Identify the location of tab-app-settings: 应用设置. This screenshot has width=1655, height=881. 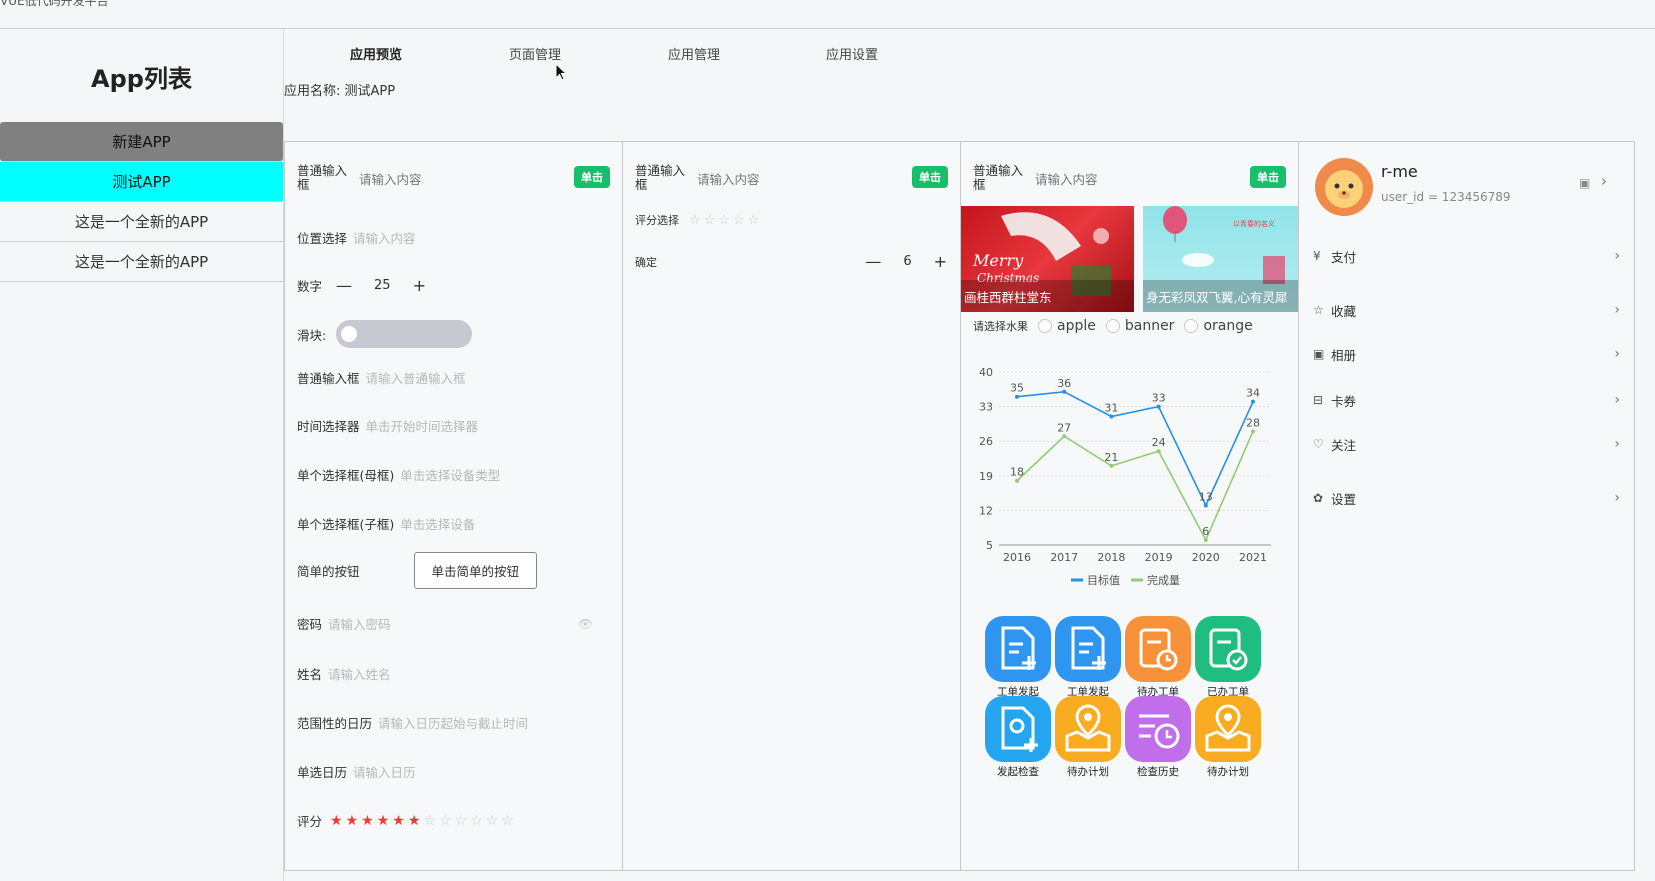
(852, 53).